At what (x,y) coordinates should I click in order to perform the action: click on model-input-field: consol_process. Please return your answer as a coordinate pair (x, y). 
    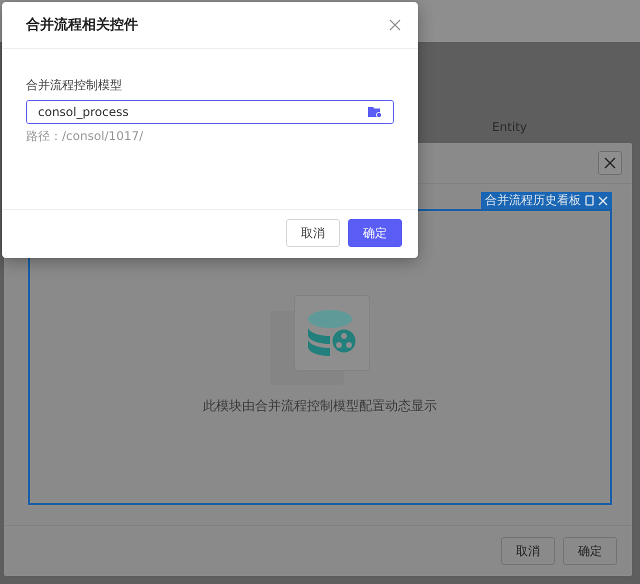
    Looking at the image, I should click on (210, 112).